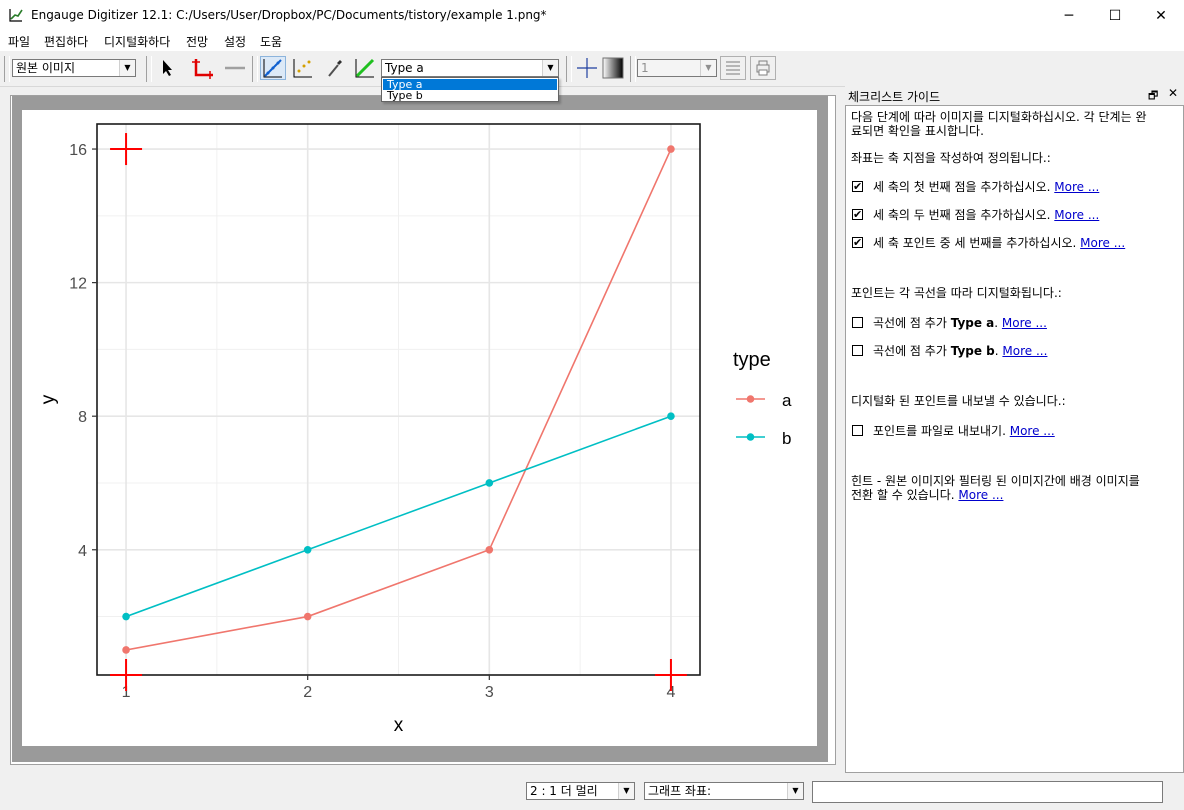 The width and height of the screenshot is (1184, 810). I want to click on color-picker-icon, so click(335, 68).